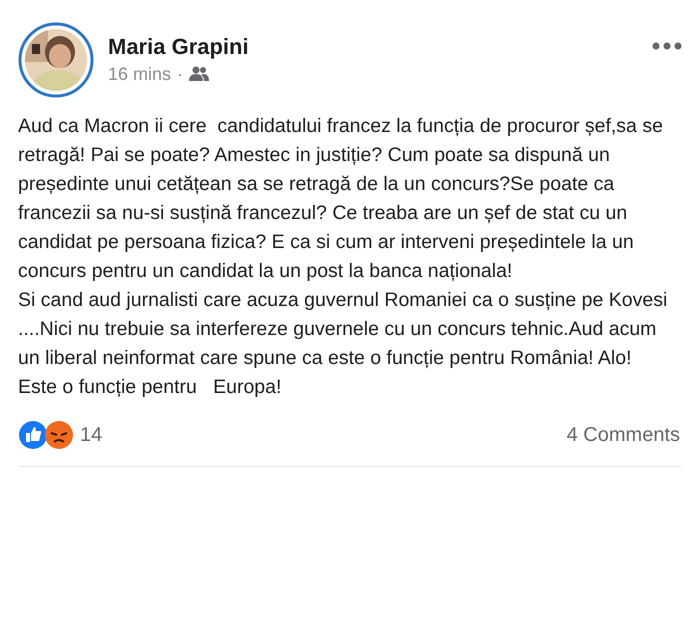  What do you see at coordinates (199, 74) in the screenshot?
I see `friends-icon` at bounding box center [199, 74].